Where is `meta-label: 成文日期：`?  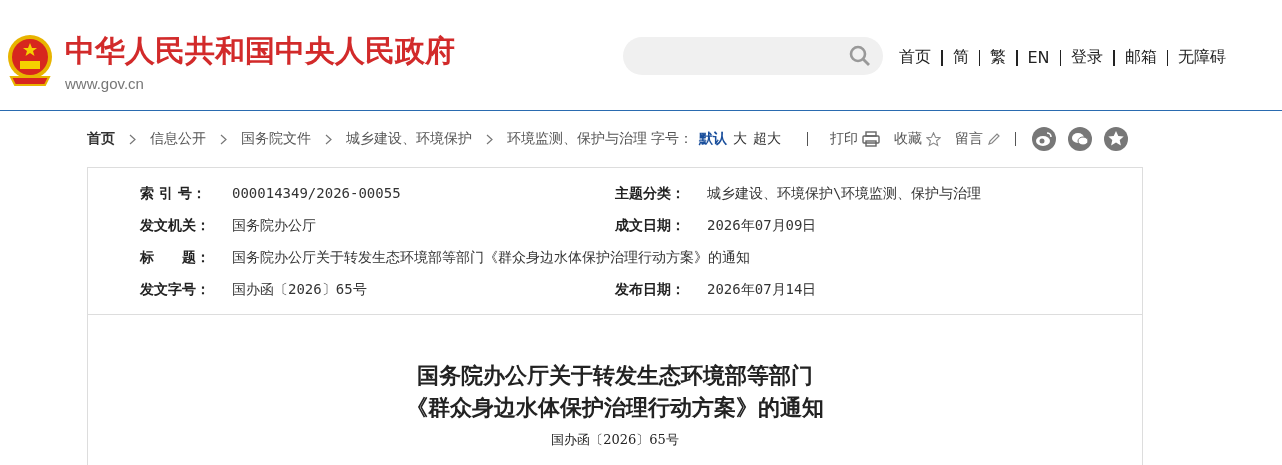
meta-label: 成文日期： is located at coordinates (650, 225).